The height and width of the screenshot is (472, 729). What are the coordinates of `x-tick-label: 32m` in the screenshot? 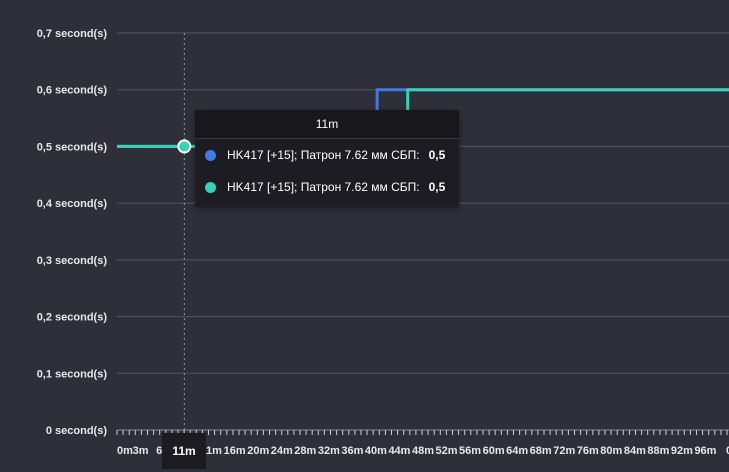 It's located at (329, 451).